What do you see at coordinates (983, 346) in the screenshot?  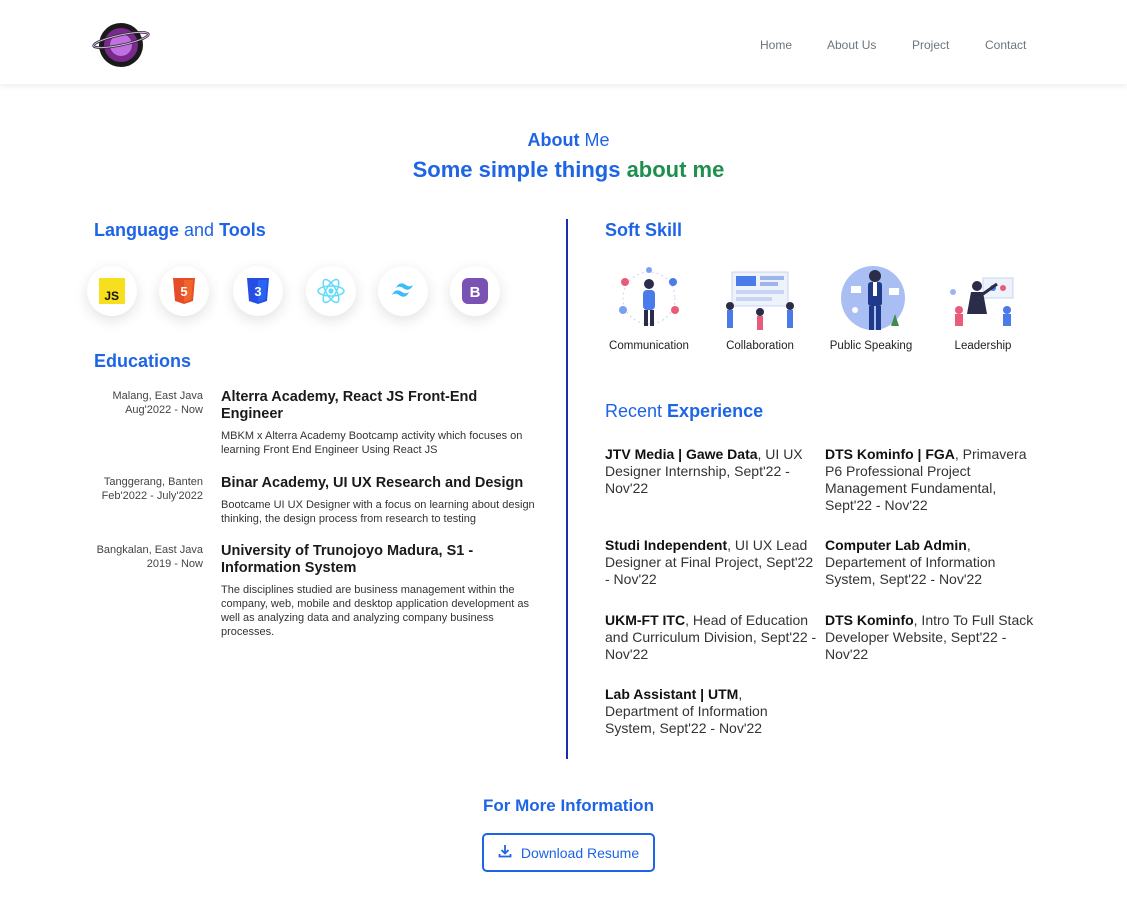 I see `skill-label: Leadership` at bounding box center [983, 346].